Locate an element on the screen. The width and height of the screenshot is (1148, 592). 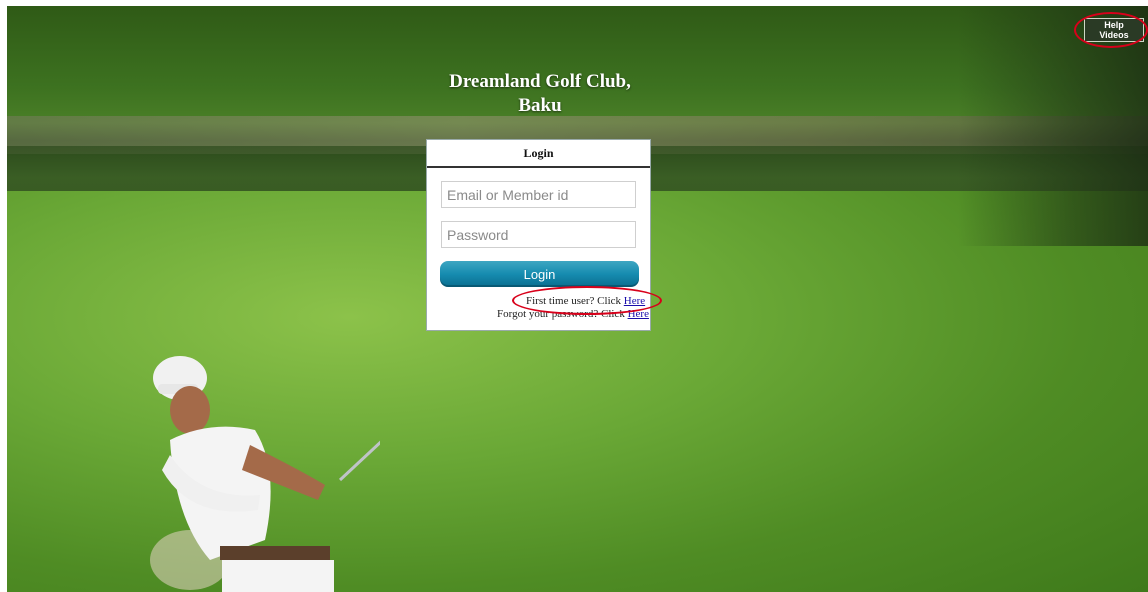
annotation-circle-first-time is located at coordinates (587, 300).